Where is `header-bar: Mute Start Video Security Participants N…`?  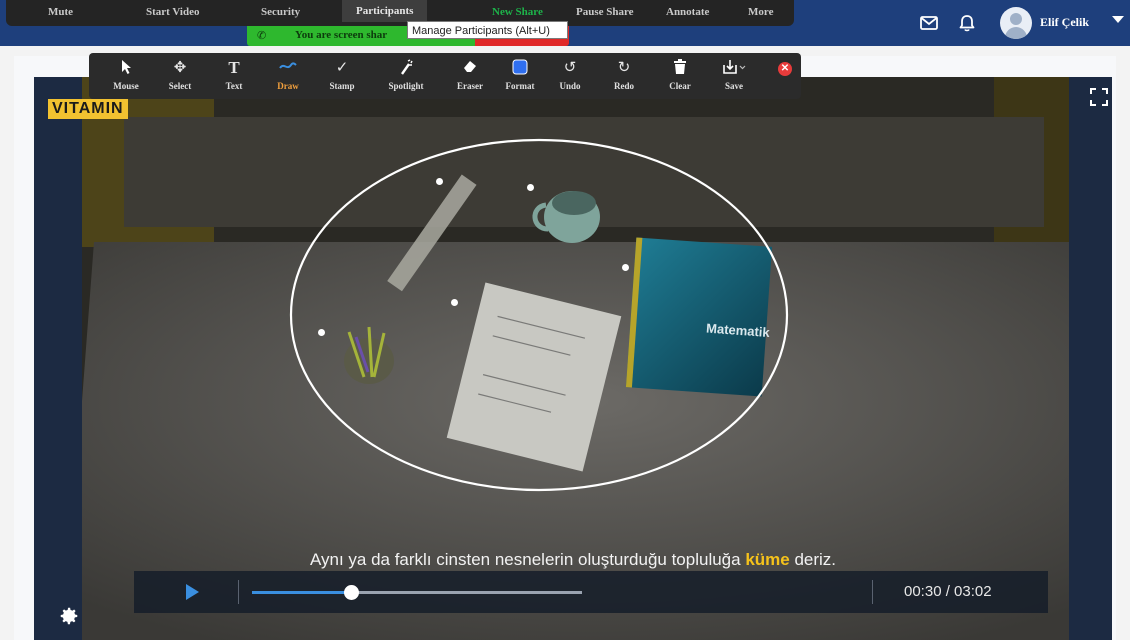 header-bar: Mute Start Video Security Participants N… is located at coordinates (565, 23).